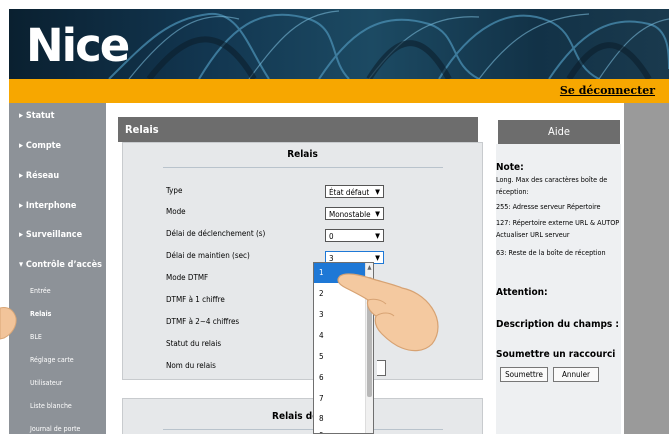  I want to click on nice-logo: Nice, so click(78, 45).